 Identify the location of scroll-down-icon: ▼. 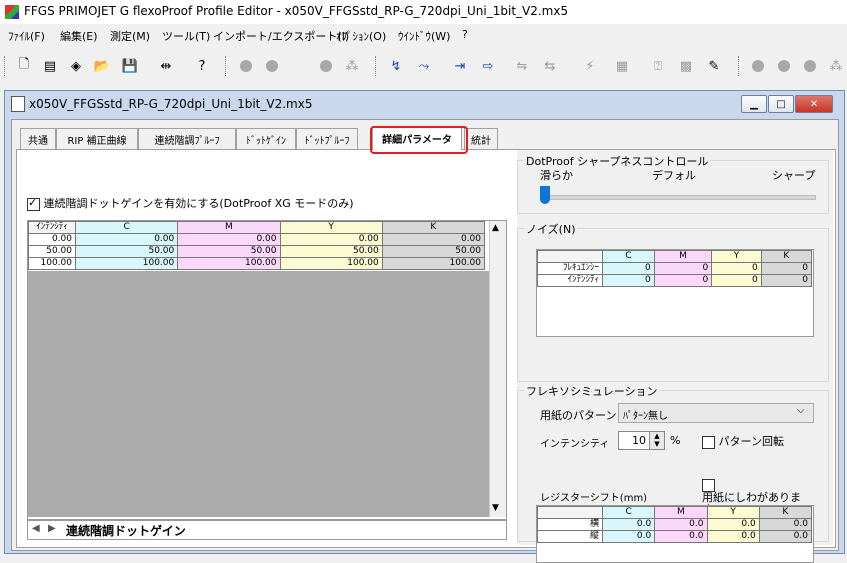
(495, 508).